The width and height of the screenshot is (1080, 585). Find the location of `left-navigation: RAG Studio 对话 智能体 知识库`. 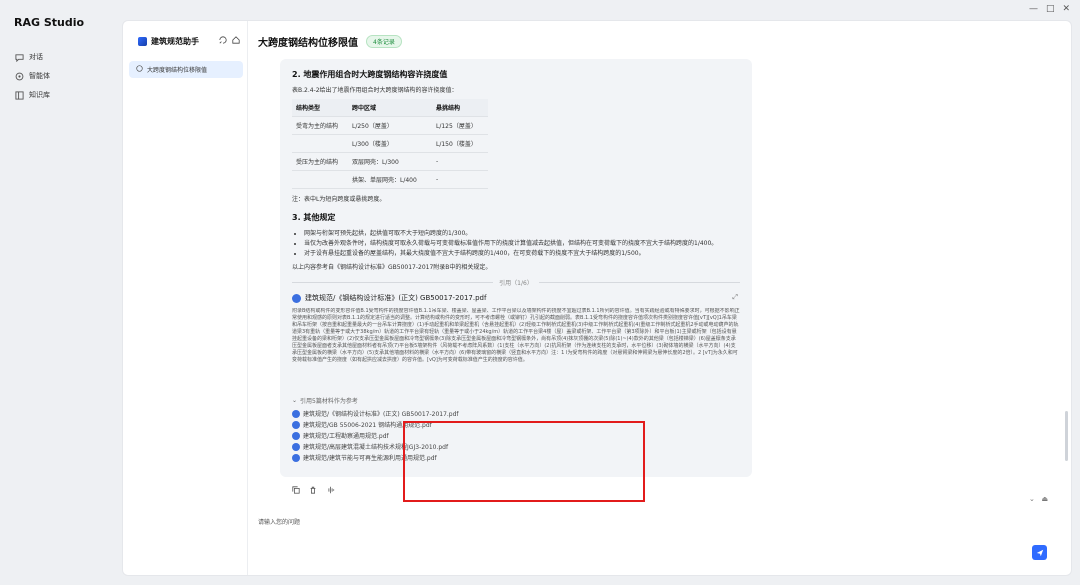

left-navigation: RAG Studio 对话 智能体 知识库 is located at coordinates (61, 292).